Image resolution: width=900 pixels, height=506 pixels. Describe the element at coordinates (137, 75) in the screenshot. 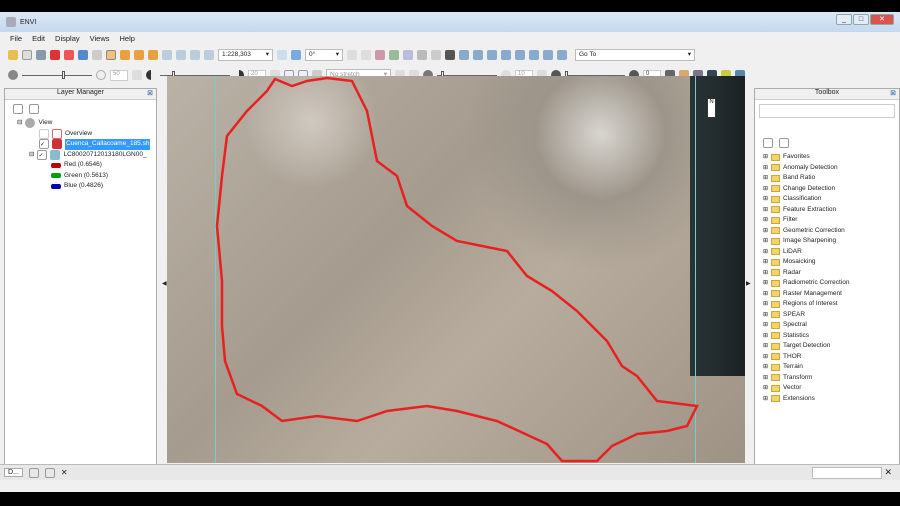

I see `reset-icon` at that location.